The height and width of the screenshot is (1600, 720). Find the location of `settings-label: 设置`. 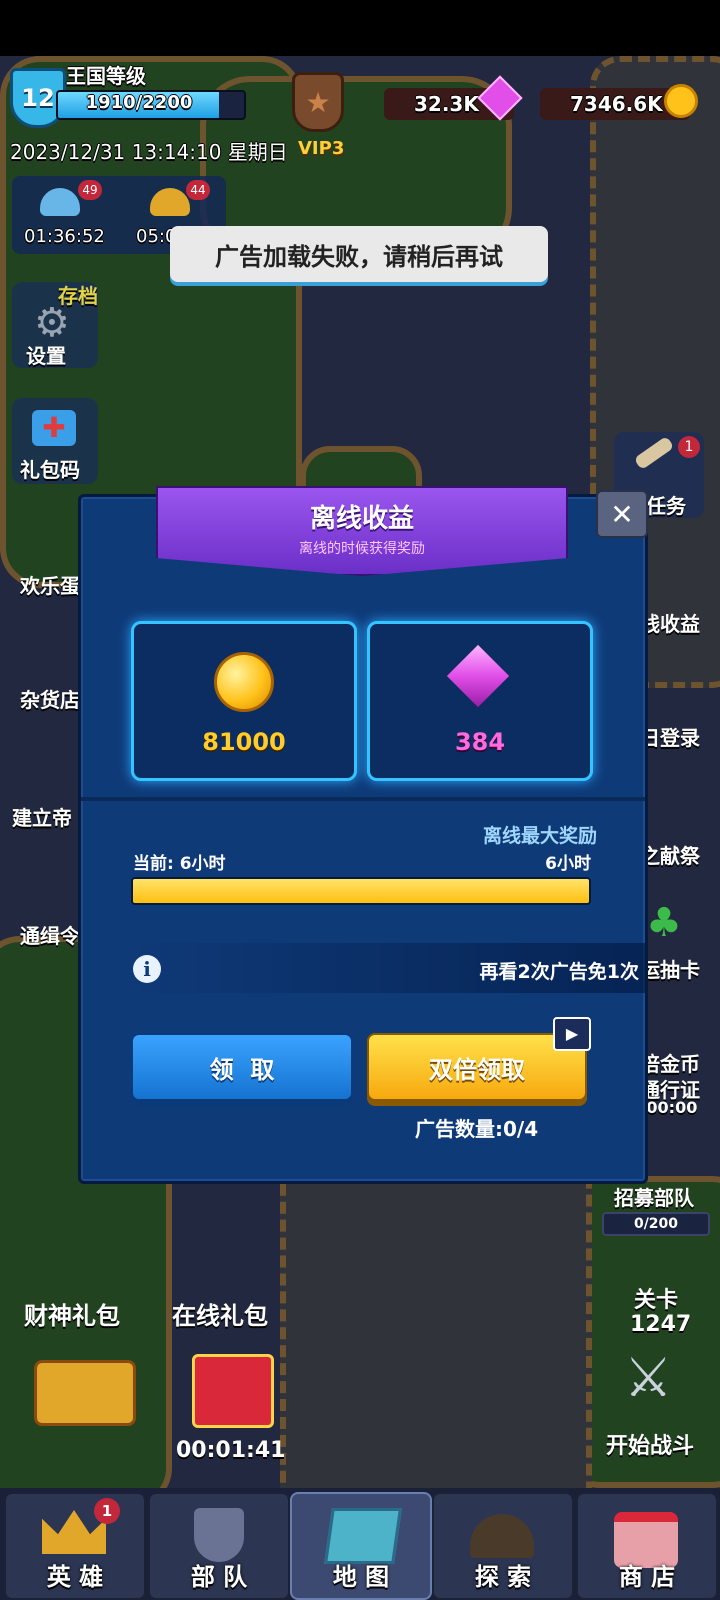

settings-label: 设置 is located at coordinates (46, 356).